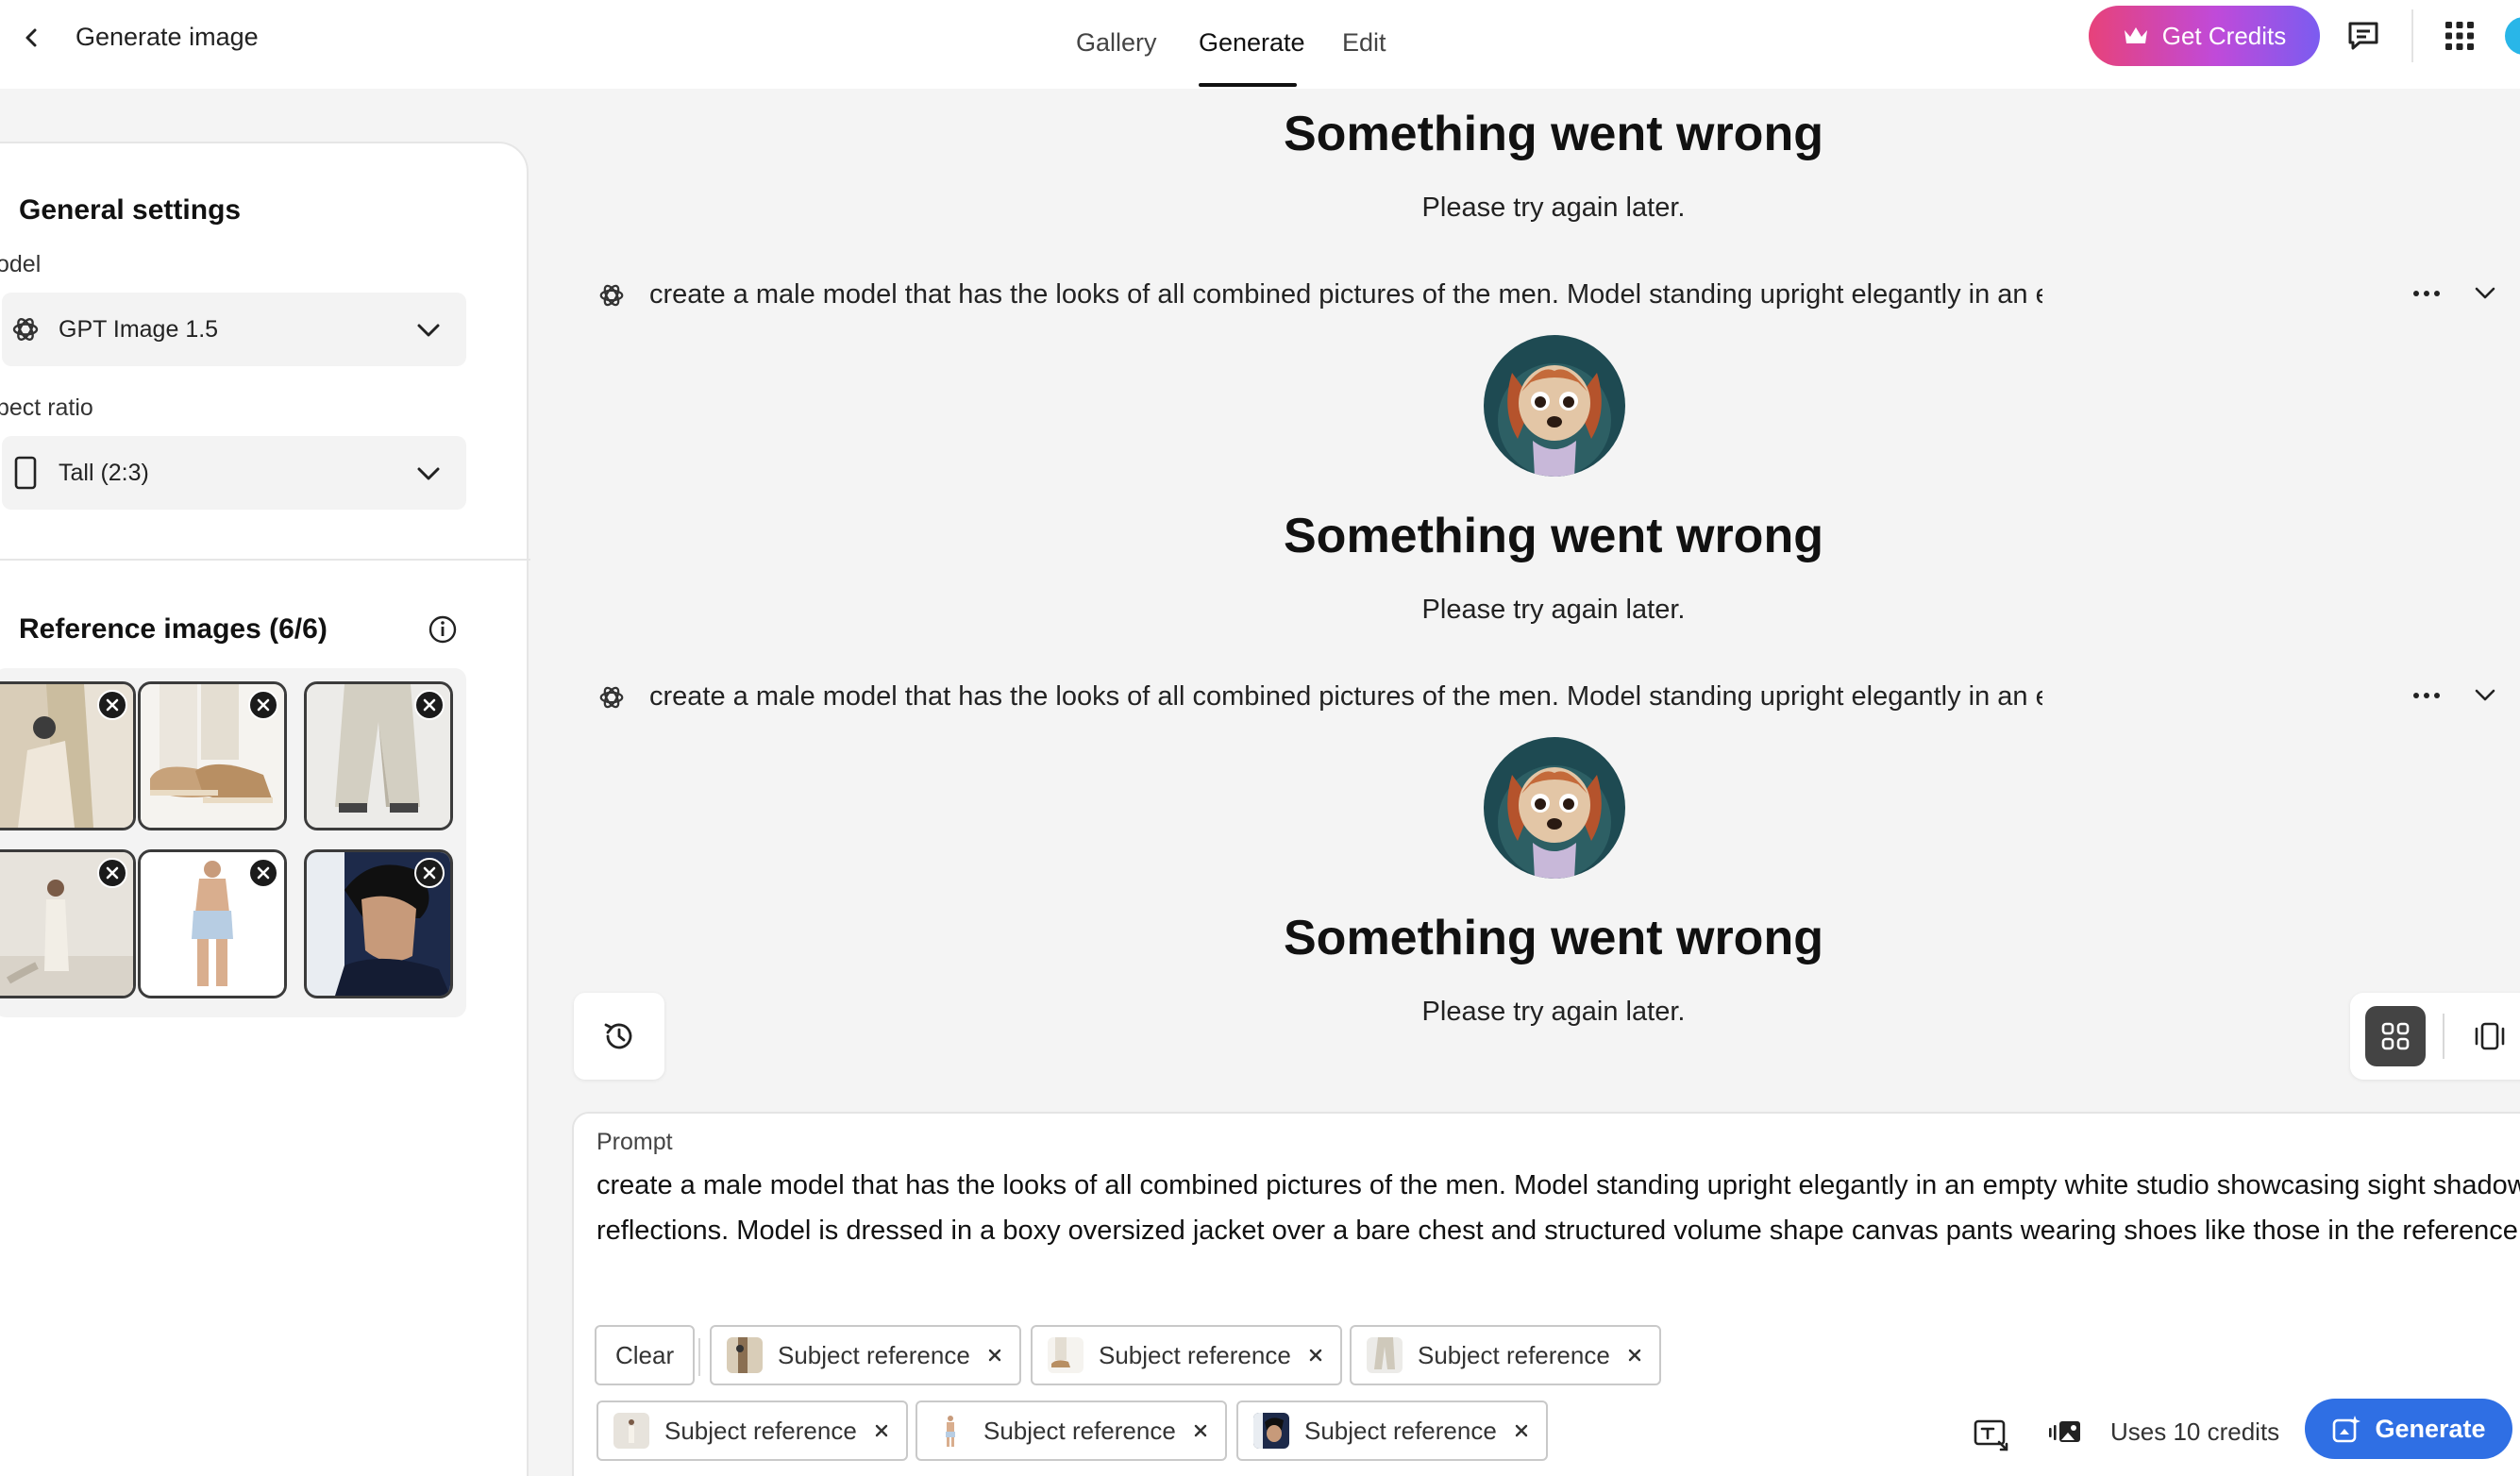  Describe the element at coordinates (32, 38) in the screenshot. I see `back-button` at that location.